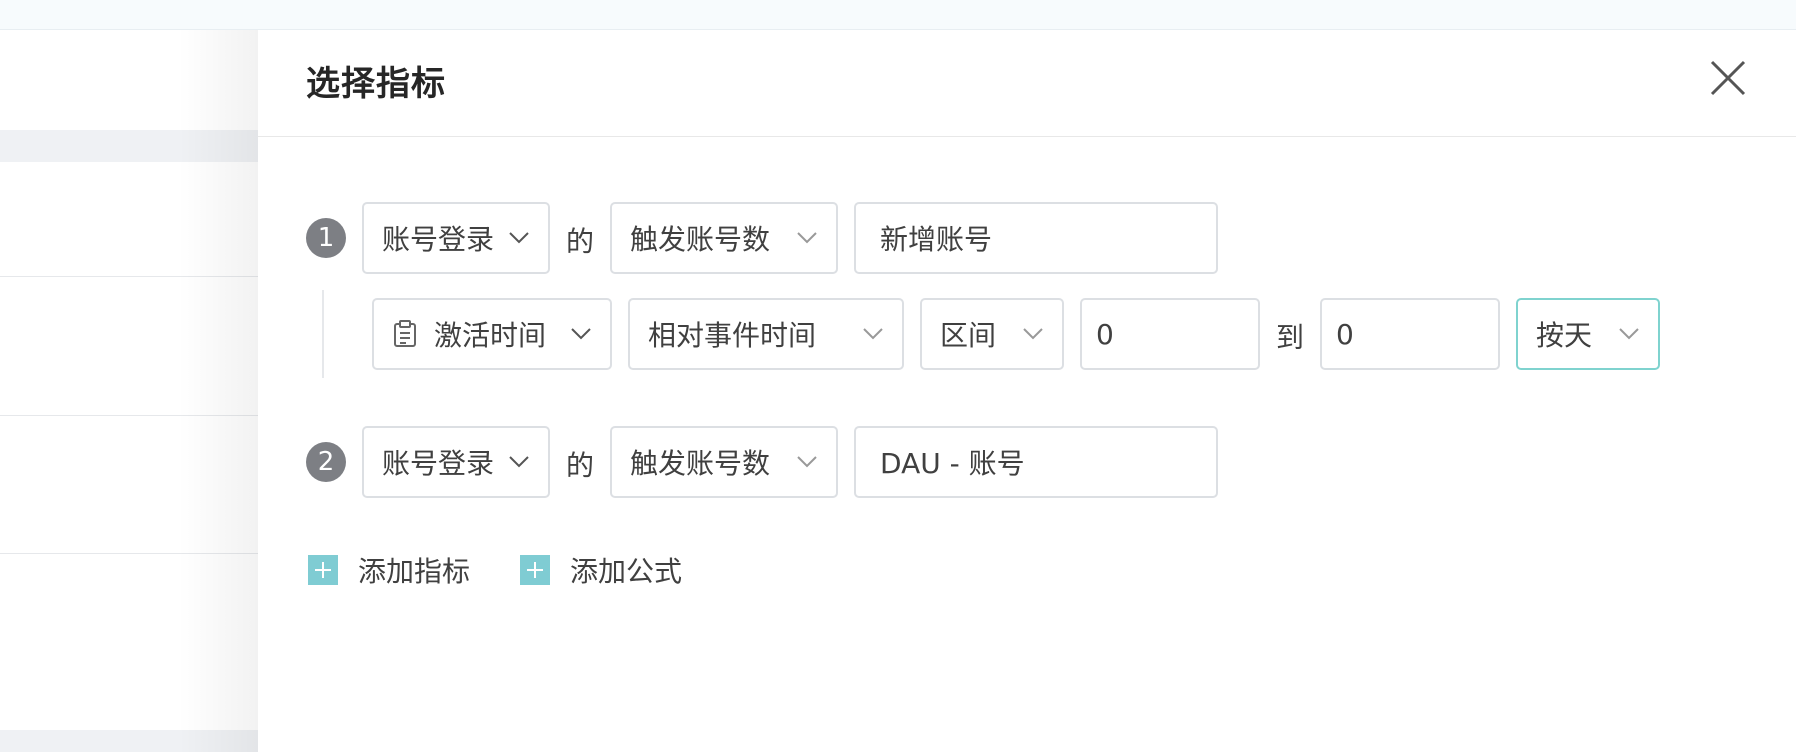  Describe the element at coordinates (326, 462) in the screenshot. I see `metric-index-badge: 2` at that location.